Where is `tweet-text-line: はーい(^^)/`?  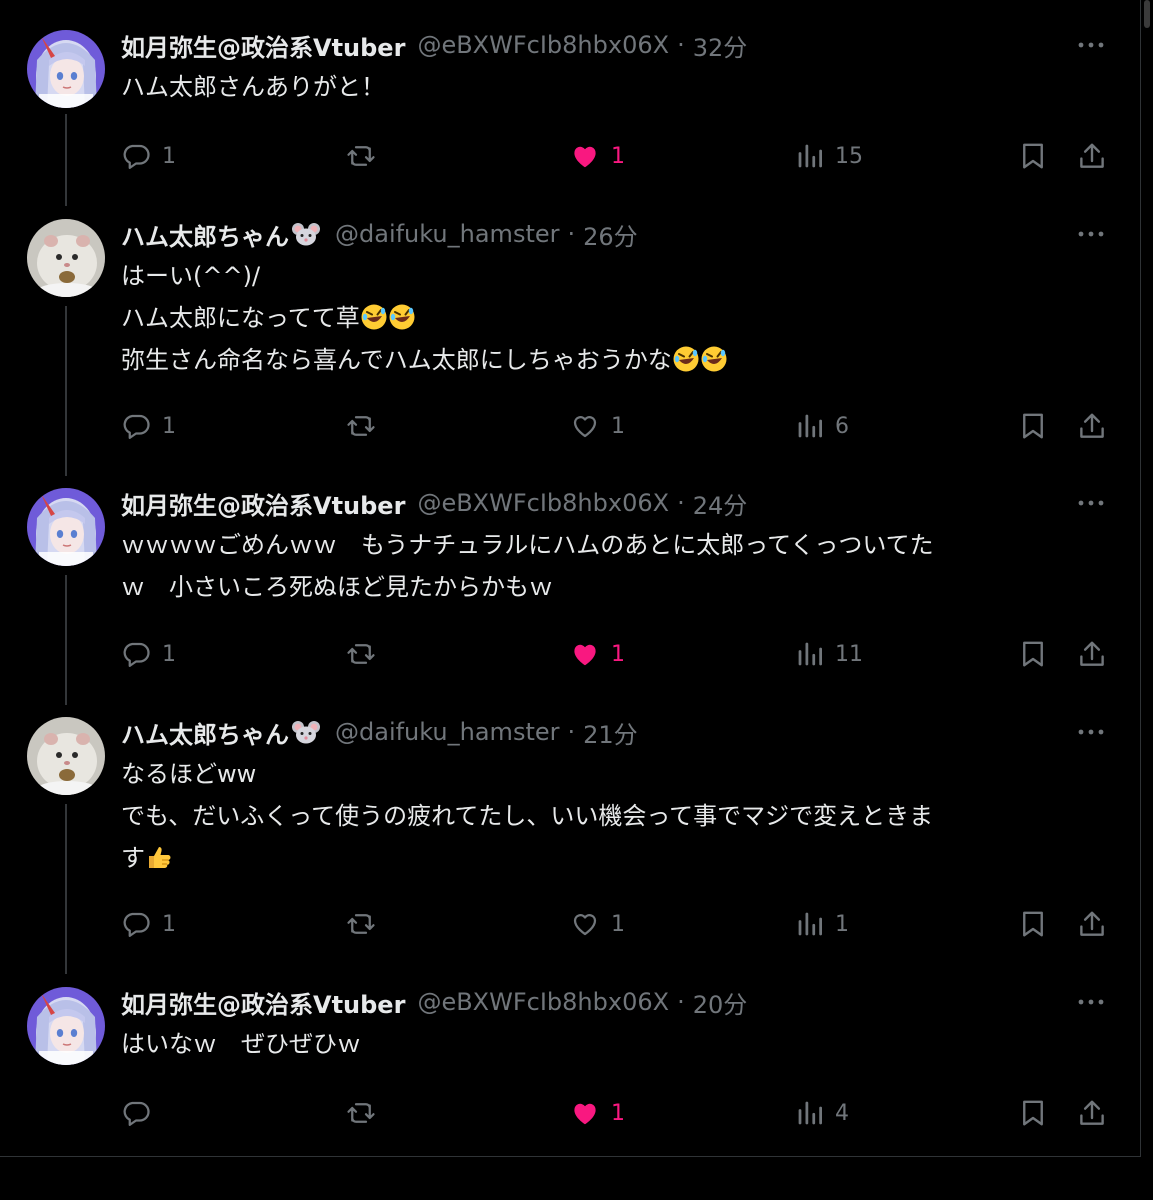 tweet-text-line: はーい(^^)/ is located at coordinates (191, 276).